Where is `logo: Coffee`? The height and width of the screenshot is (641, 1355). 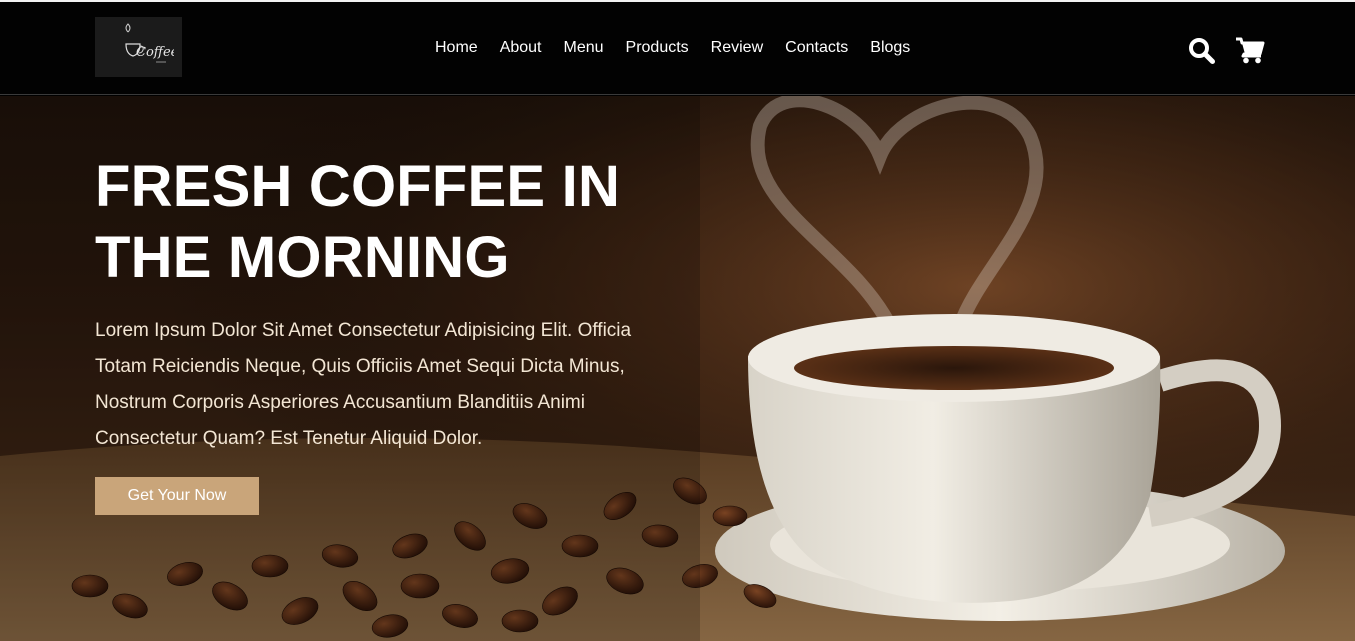
logo: Coffee is located at coordinates (138, 47).